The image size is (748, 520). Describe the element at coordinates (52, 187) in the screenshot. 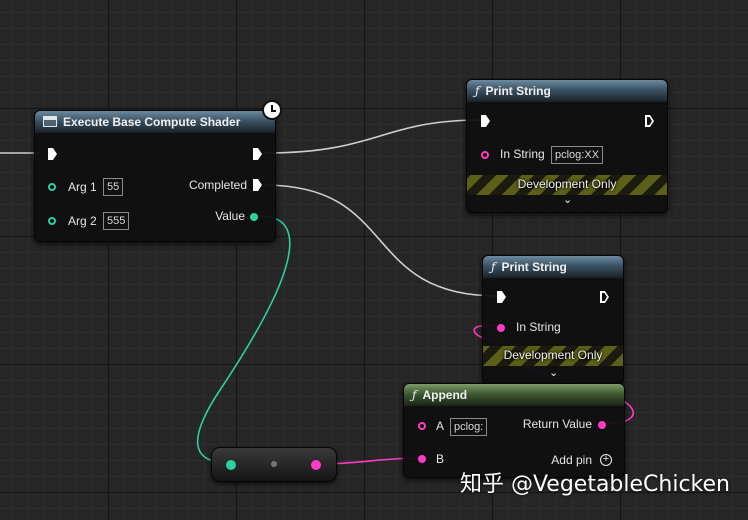

I see `arg1-pin` at that location.